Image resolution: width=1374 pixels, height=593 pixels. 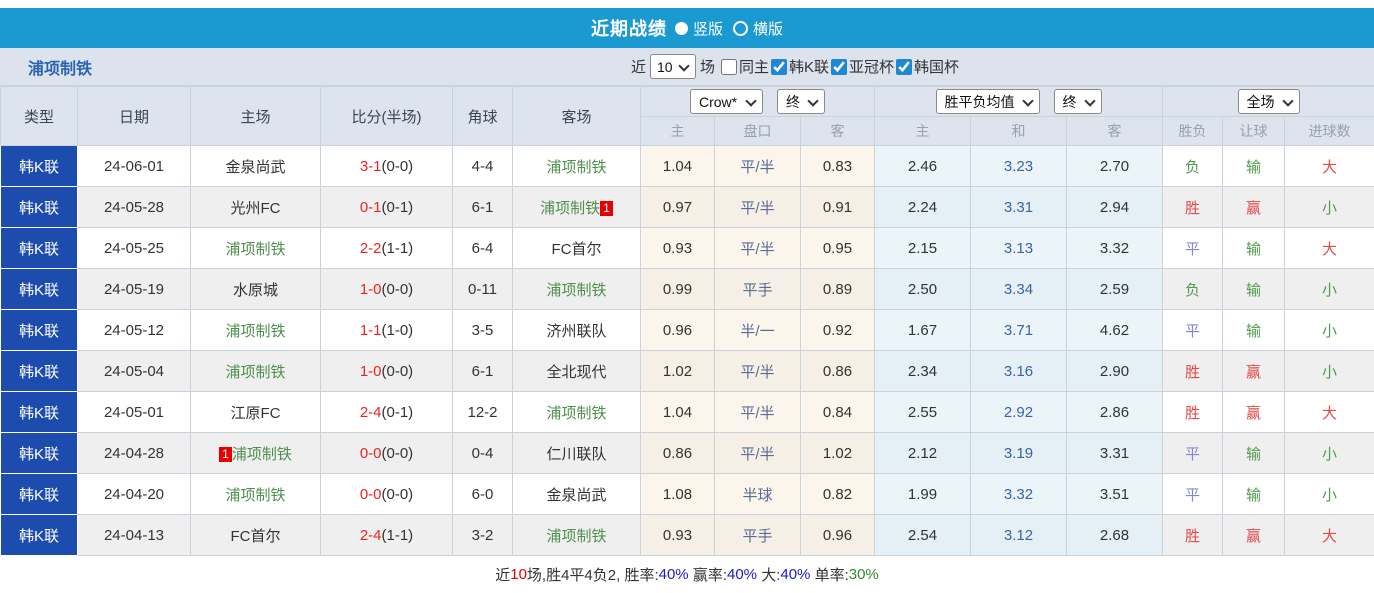 I want to click on eu-home-odds-cell: 2.54, so click(x=923, y=535).